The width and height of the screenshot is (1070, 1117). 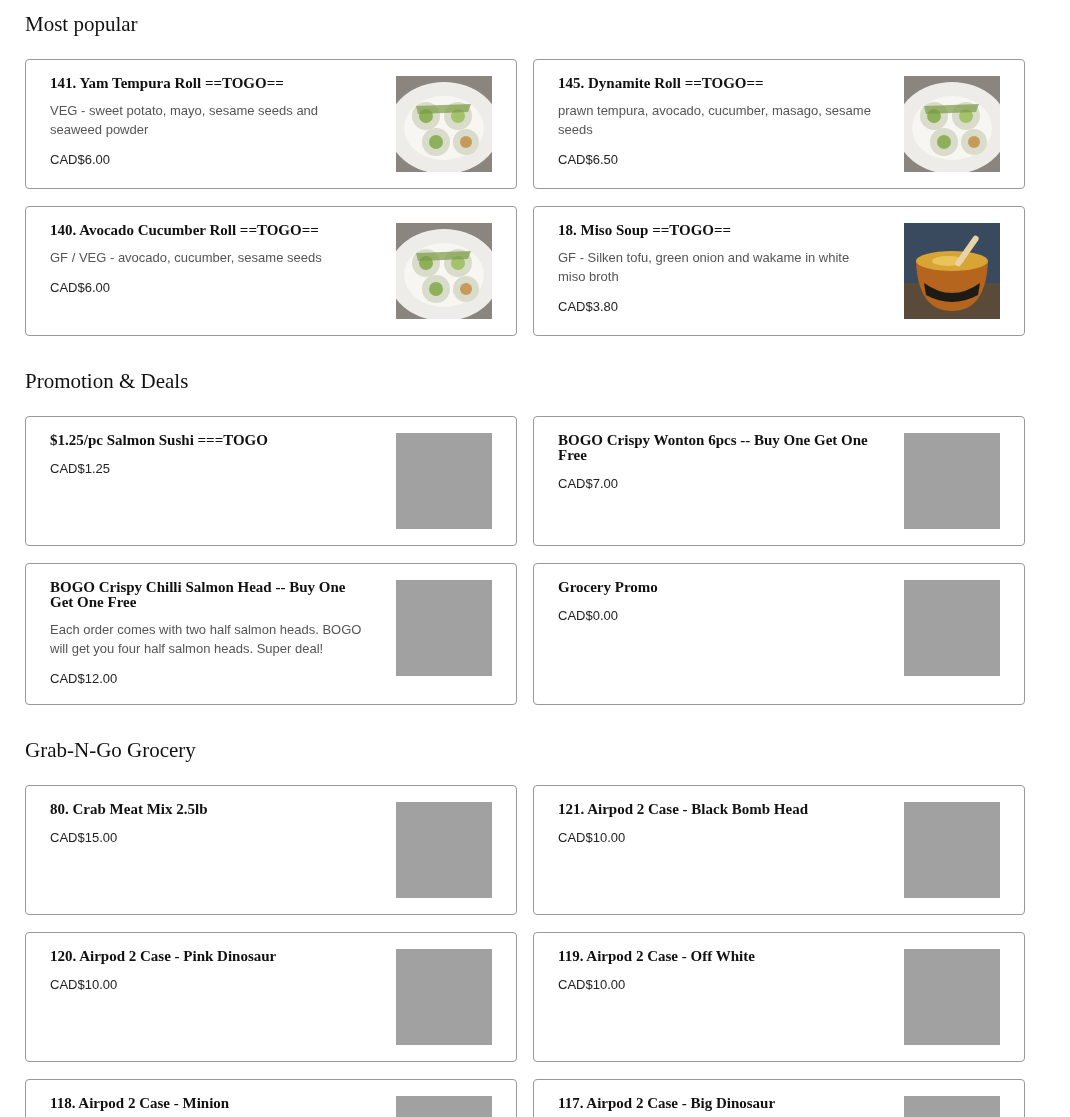 I want to click on menu-item-card: 18. Miso Soup ==TOGO== GF - Silken tofu, green onion and wakame in white miso broth CAD$3.80, so click(x=779, y=271).